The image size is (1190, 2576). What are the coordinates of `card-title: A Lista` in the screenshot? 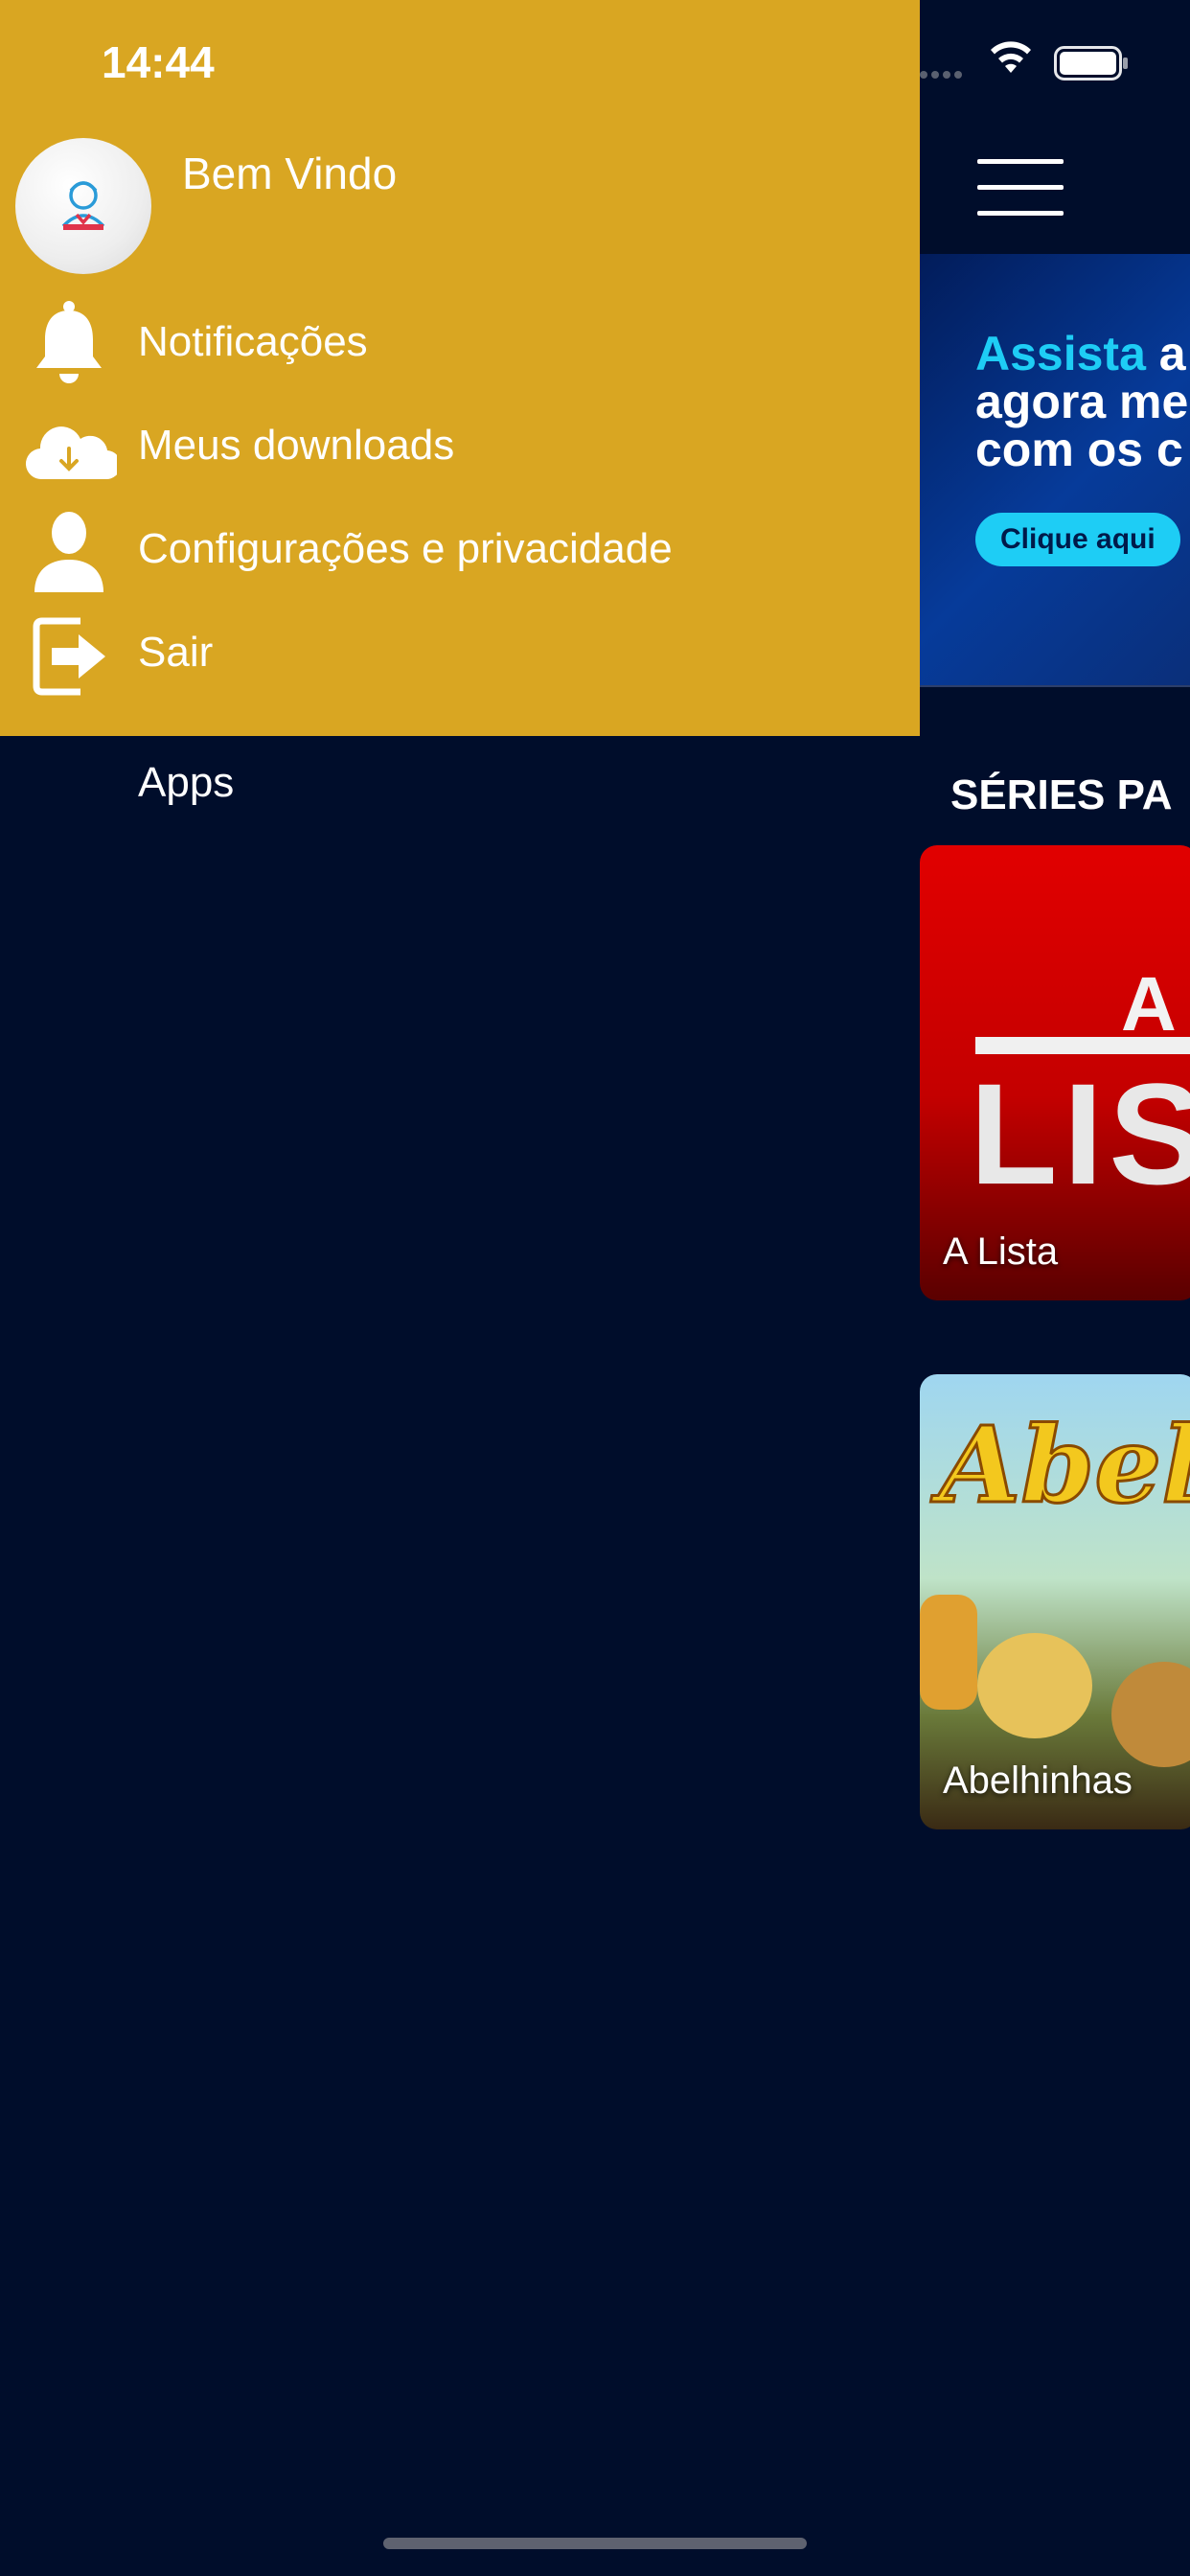 It's located at (1001, 1251).